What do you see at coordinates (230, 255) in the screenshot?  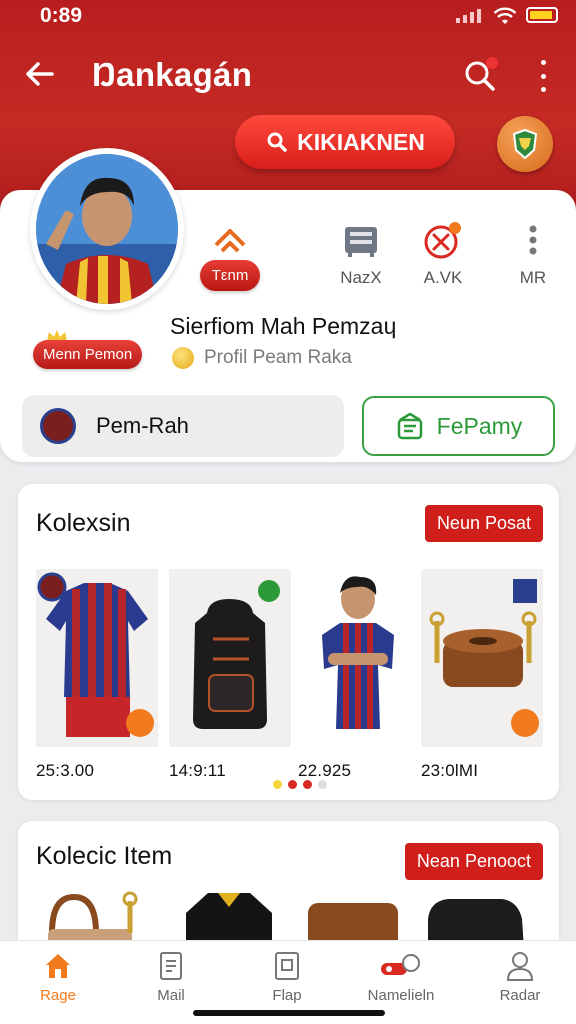 I see `stat-team: Tεnm` at bounding box center [230, 255].